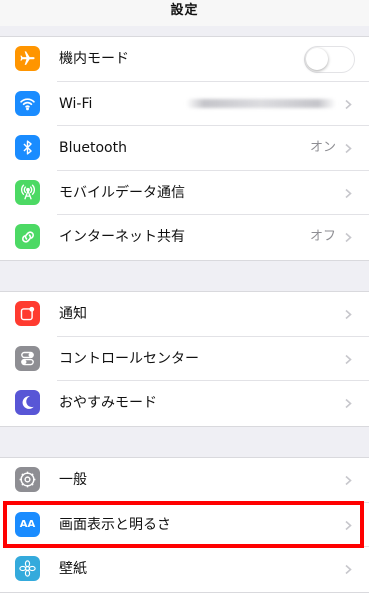 The height and width of the screenshot is (593, 369). I want to click on row-general: 一般, so click(184, 480).